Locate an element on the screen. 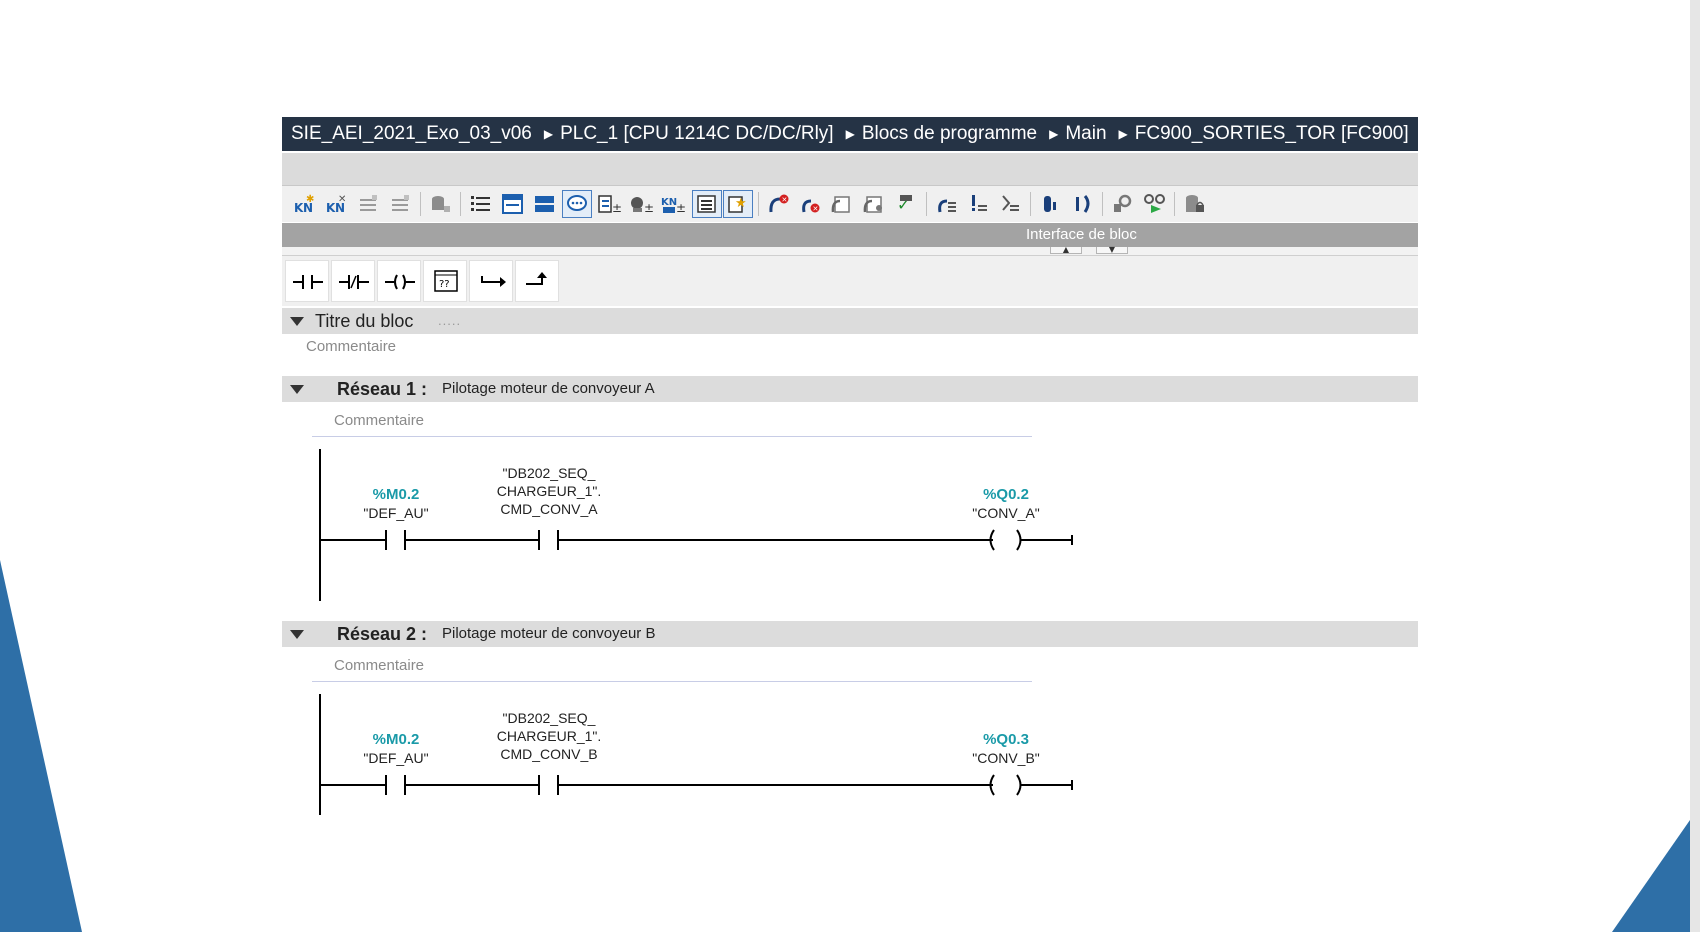 This screenshot has width=1700, height=932. network-1-comment-text: Commentaire is located at coordinates (379, 420).